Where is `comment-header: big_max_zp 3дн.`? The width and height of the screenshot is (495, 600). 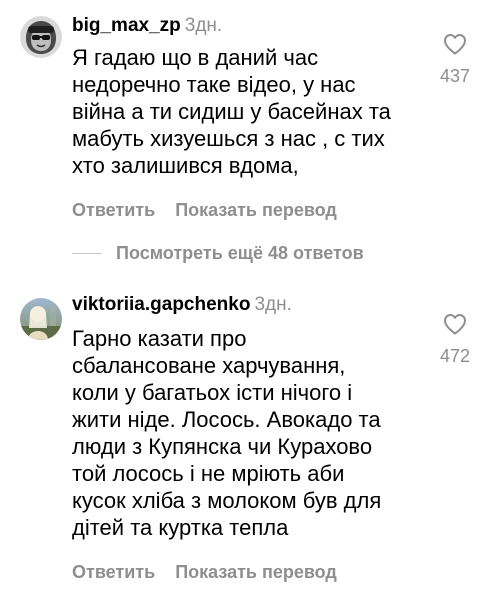
comment-header: big_max_zp 3дн. is located at coordinates (147, 26).